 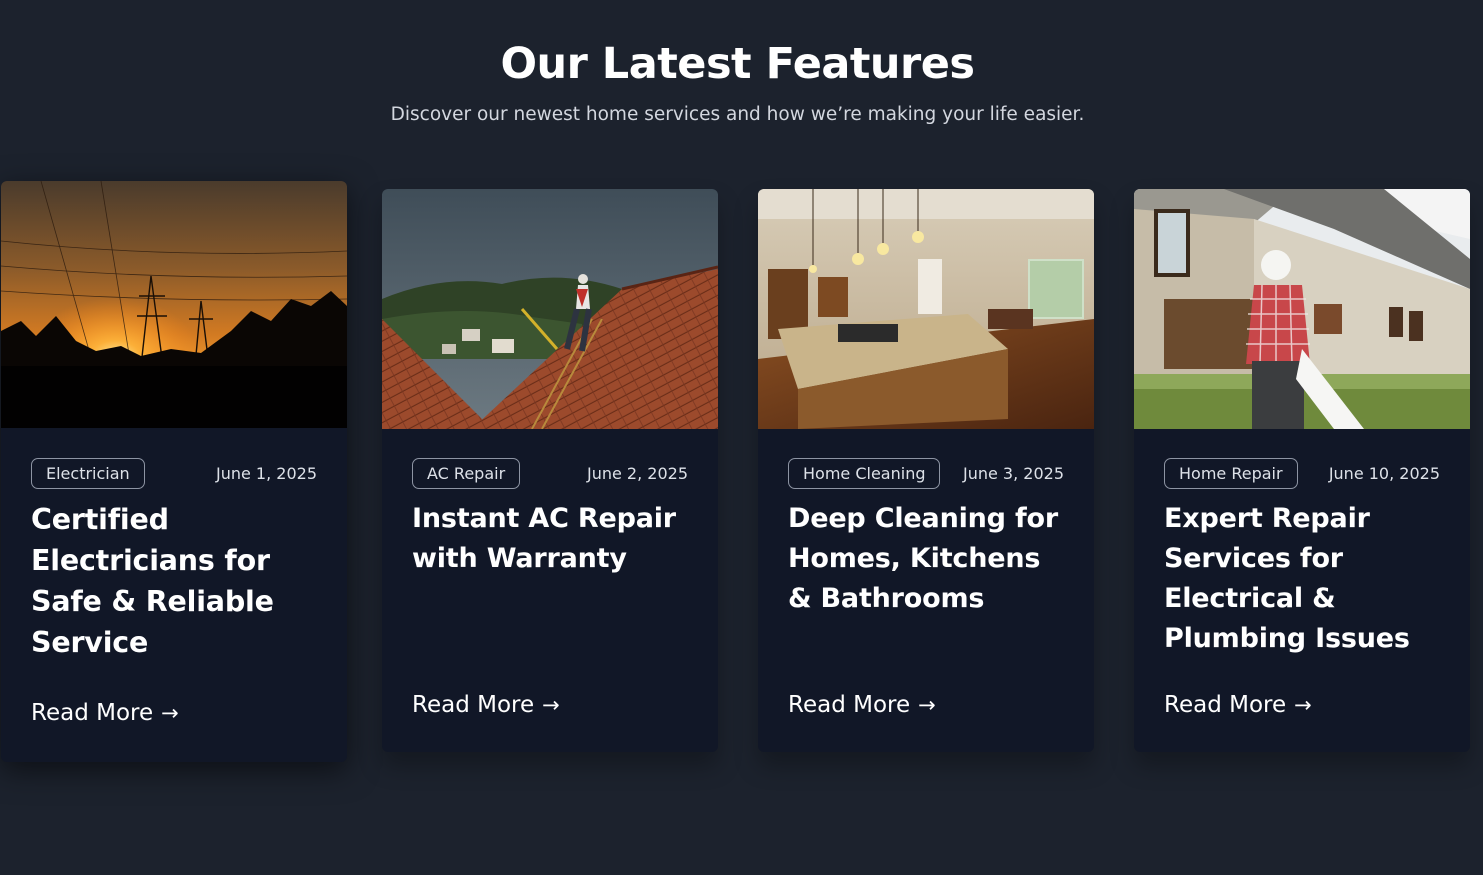 I want to click on post-date: June 2, 2025, so click(x=637, y=473).